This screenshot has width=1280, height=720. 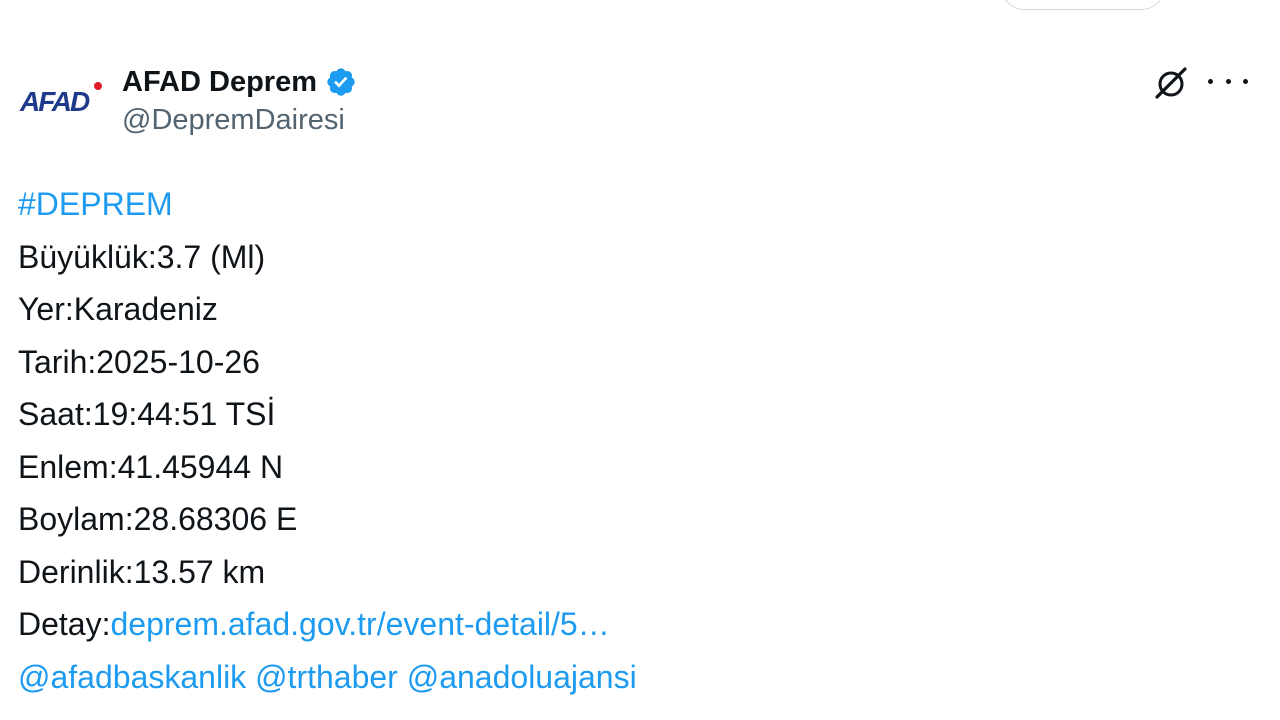 I want to click on detail-label: Detay:, so click(x=64, y=624).